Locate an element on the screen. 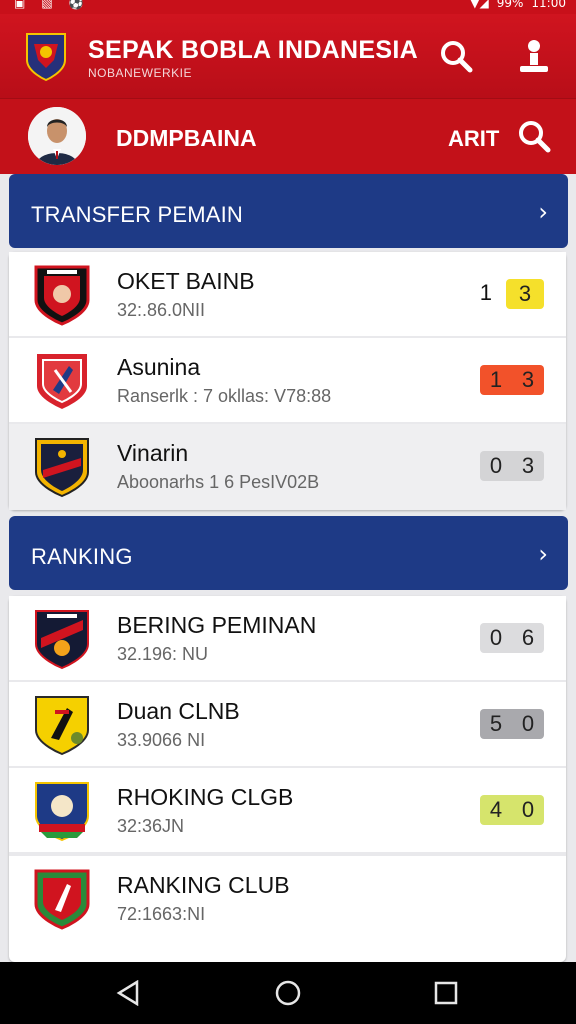 This screenshot has height=1024, width=576. list-item: Vinarin Aboonarhs 1 6 PesIV02B 0 3 is located at coordinates (287, 467).